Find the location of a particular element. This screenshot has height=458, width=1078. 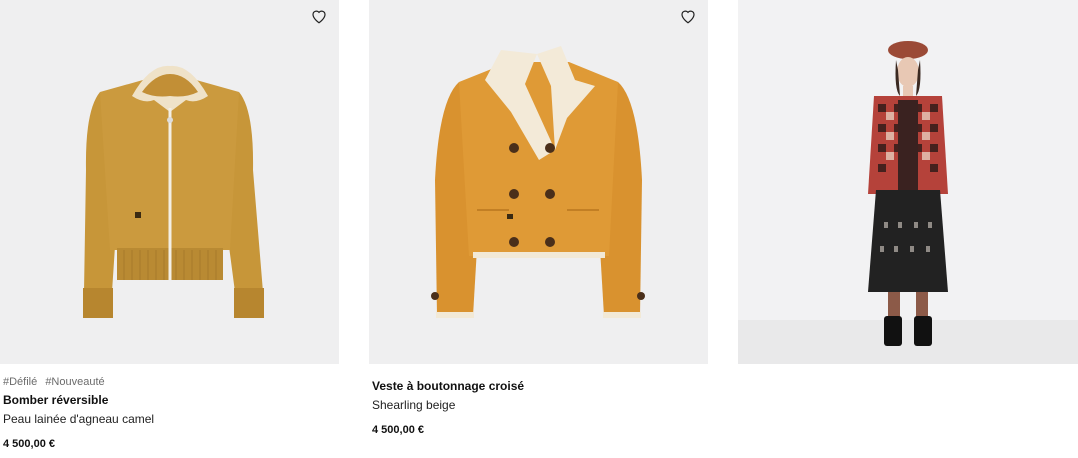

bomber-jacket-image is located at coordinates (173, 191).